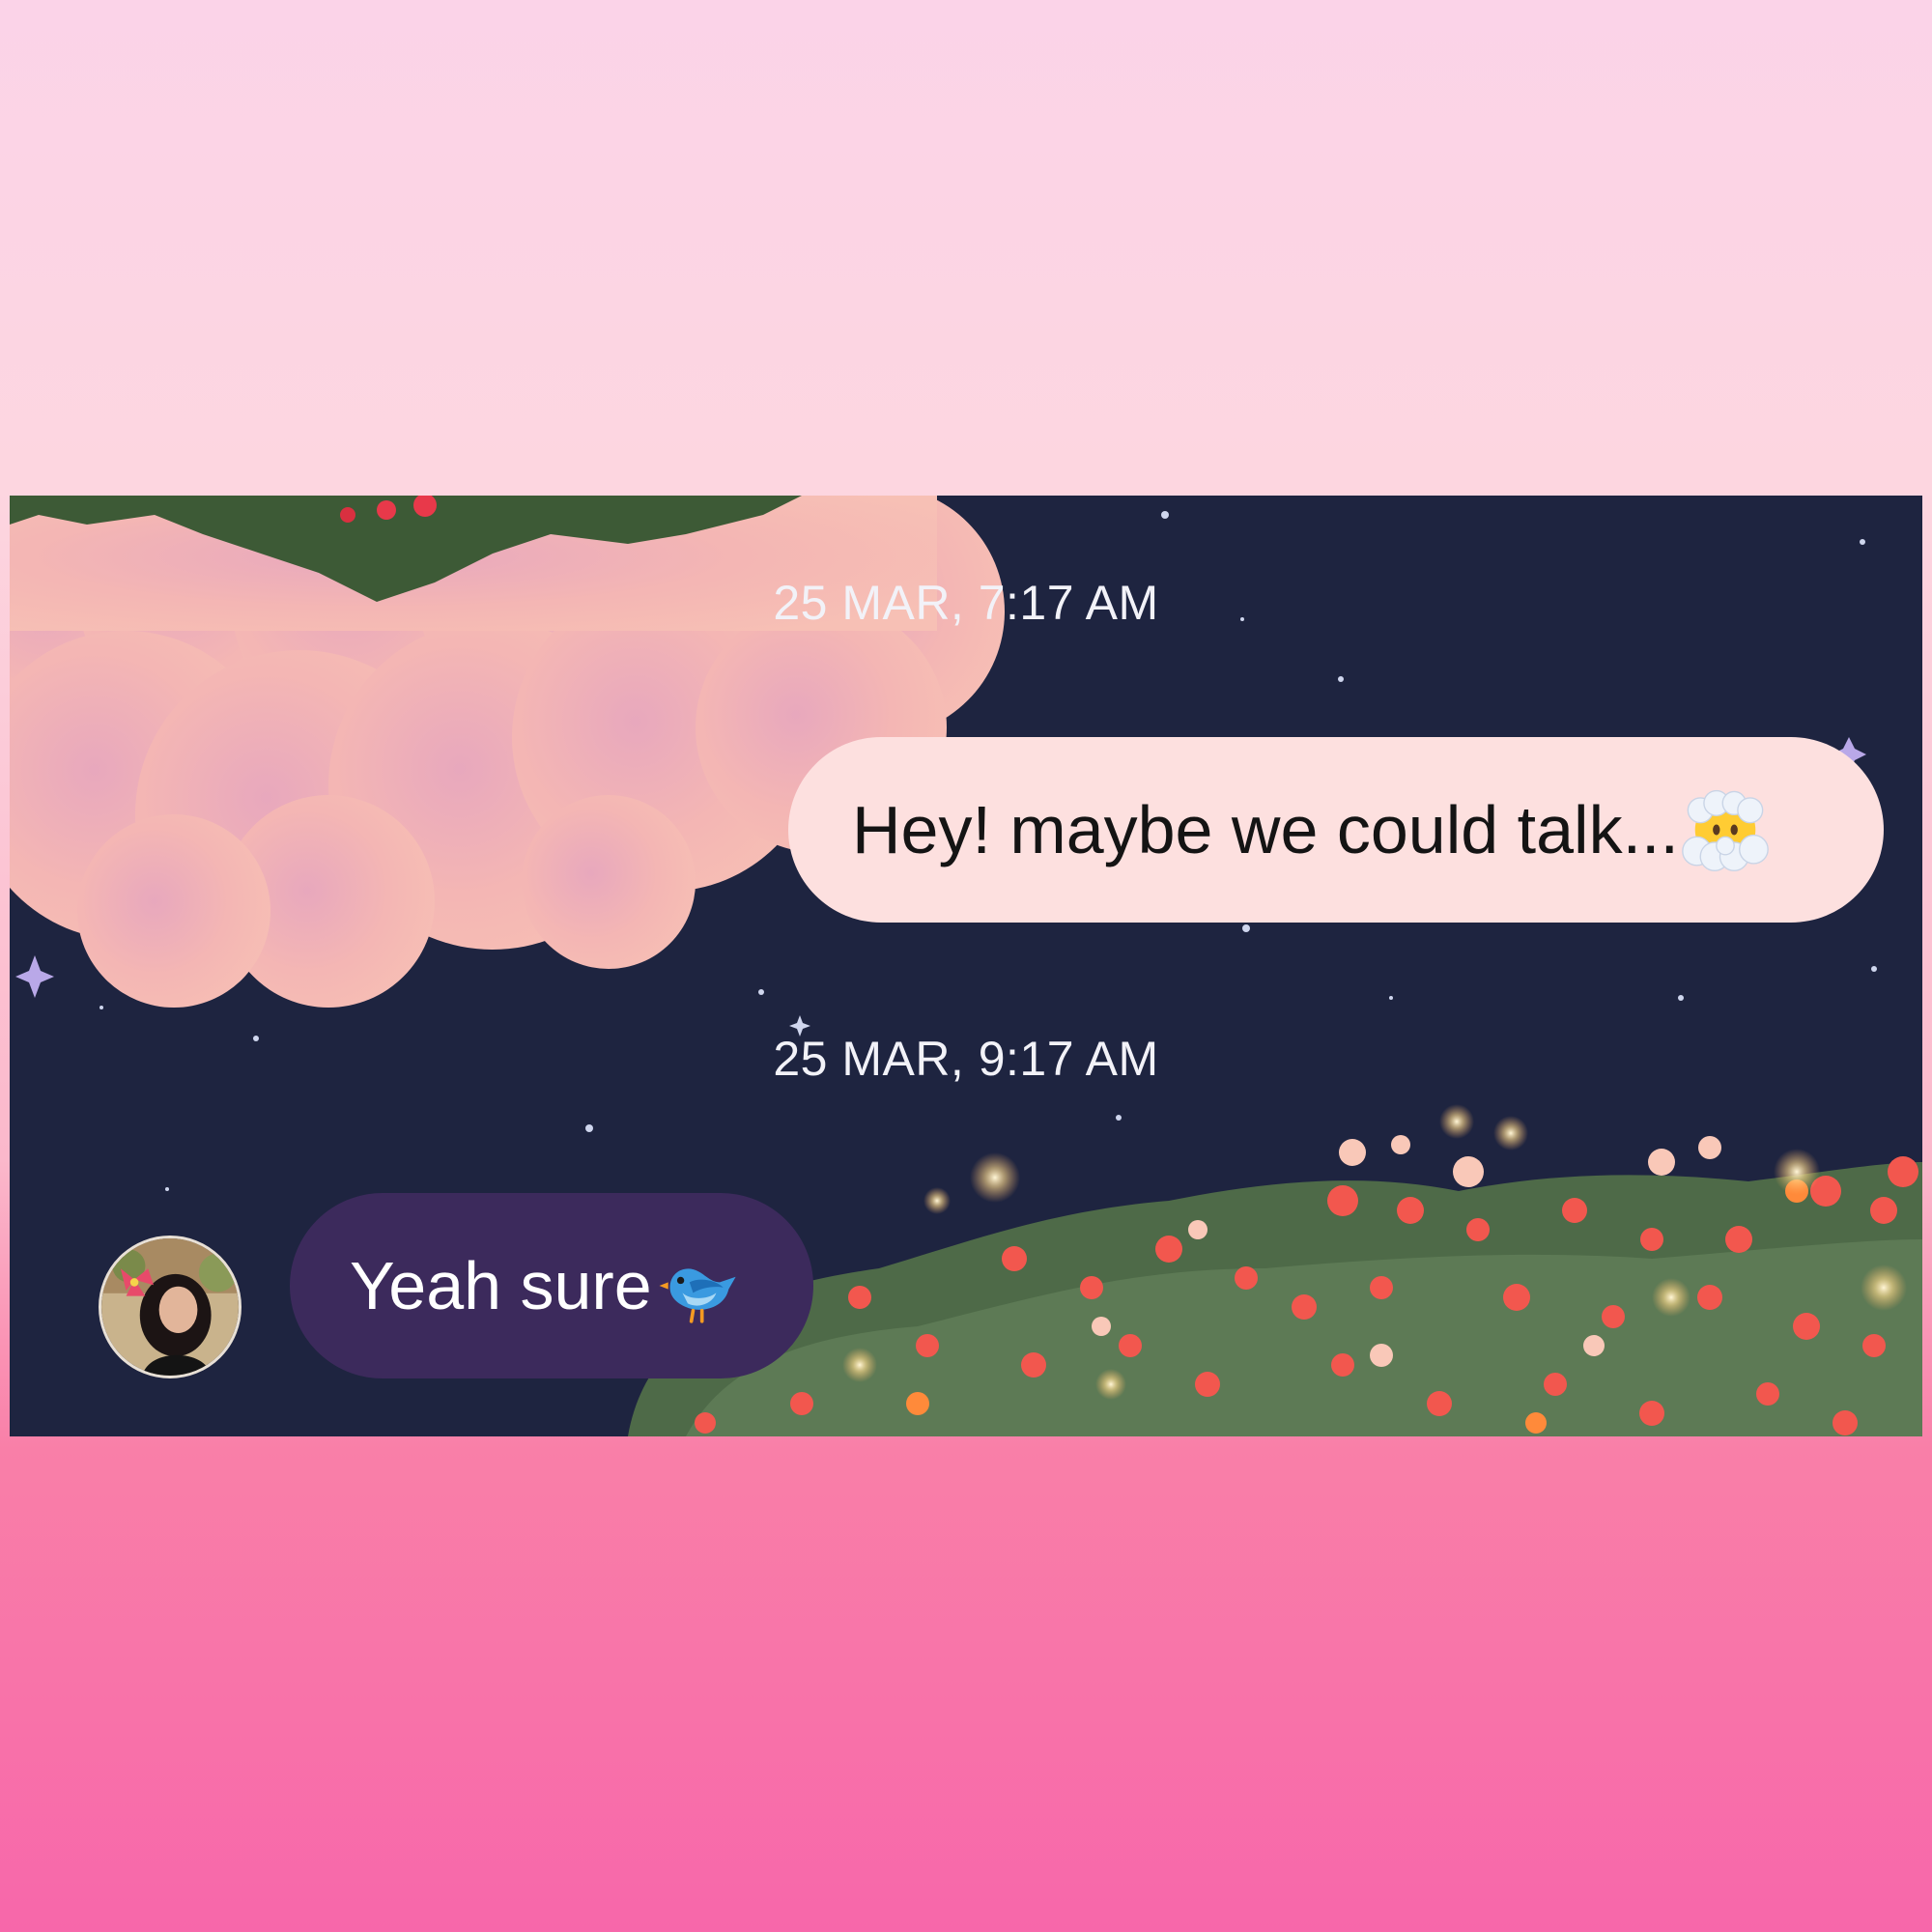  I want to click on message-timestamp: 25 MAR, 9:17 AM, so click(966, 1059).